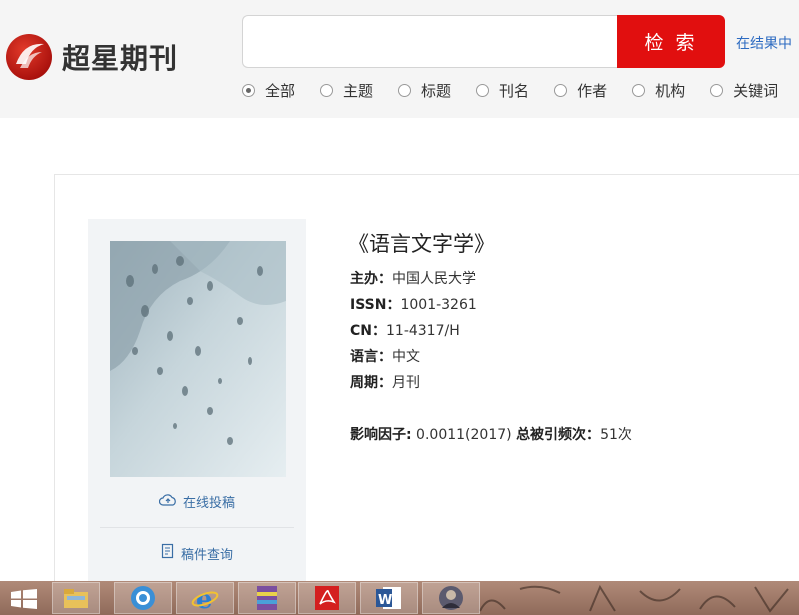 This screenshot has height=615, width=799. Describe the element at coordinates (120, 58) in the screenshot. I see `logo-text: 超星期刊` at that location.